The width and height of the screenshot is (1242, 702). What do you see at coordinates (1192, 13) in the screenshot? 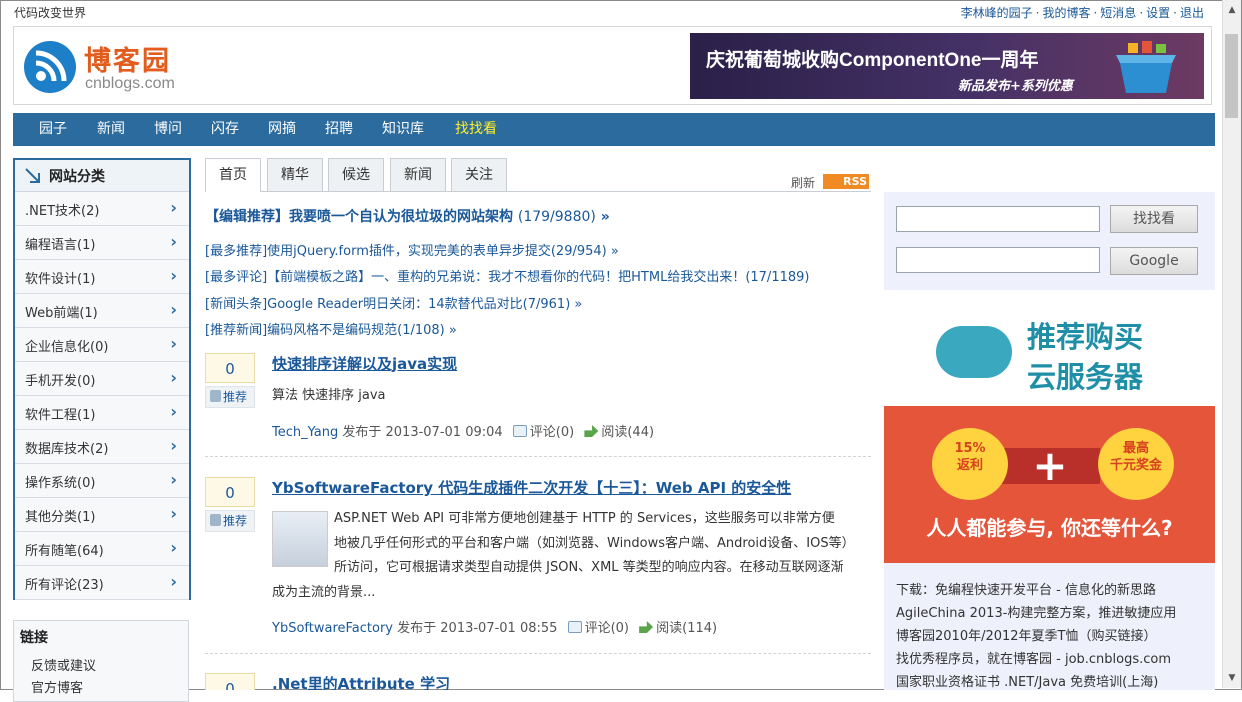
I see `link-logout: 退出` at bounding box center [1192, 13].